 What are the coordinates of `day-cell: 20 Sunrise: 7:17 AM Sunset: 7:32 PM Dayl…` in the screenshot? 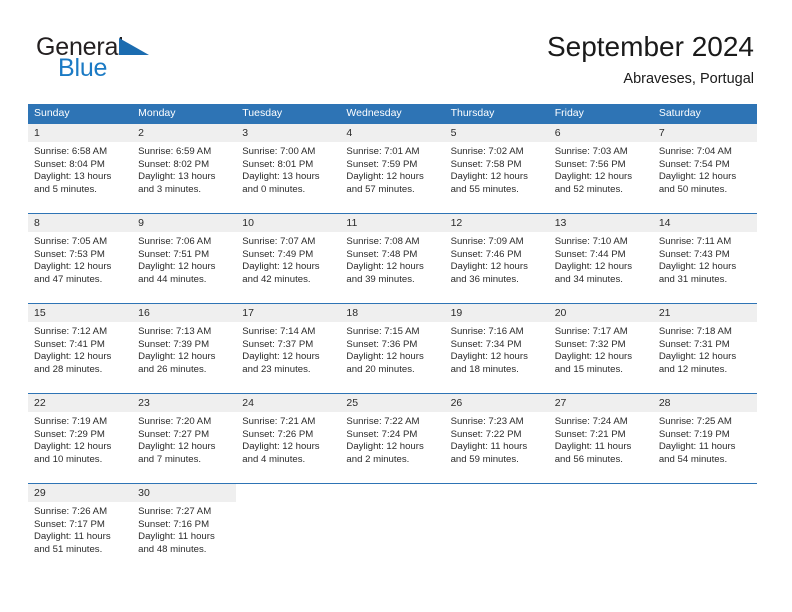 It's located at (600, 348).